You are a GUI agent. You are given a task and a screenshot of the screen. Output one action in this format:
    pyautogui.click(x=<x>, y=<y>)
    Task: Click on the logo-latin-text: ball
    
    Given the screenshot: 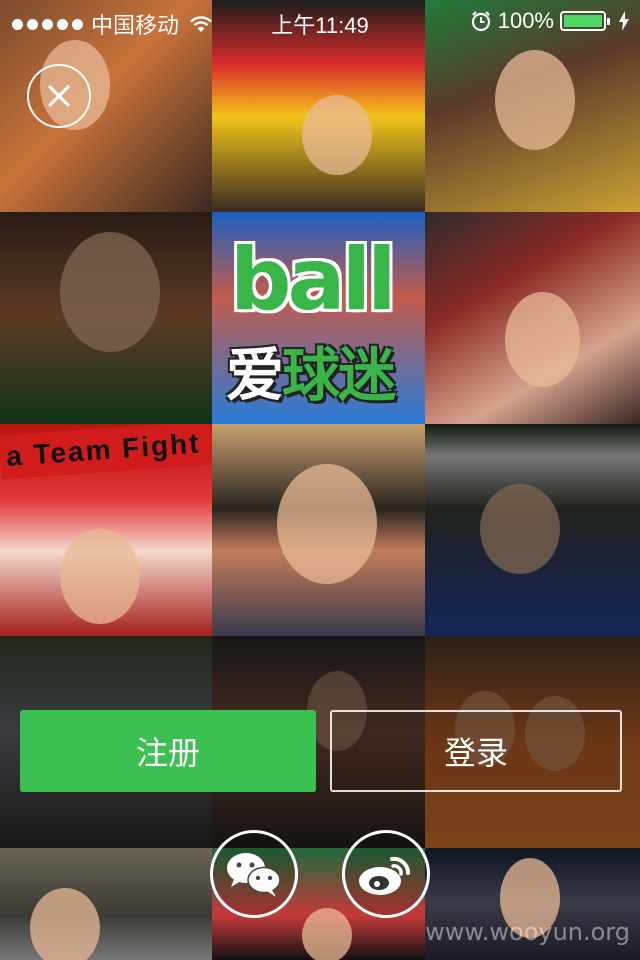 What is the action you would take?
    pyautogui.click(x=313, y=280)
    